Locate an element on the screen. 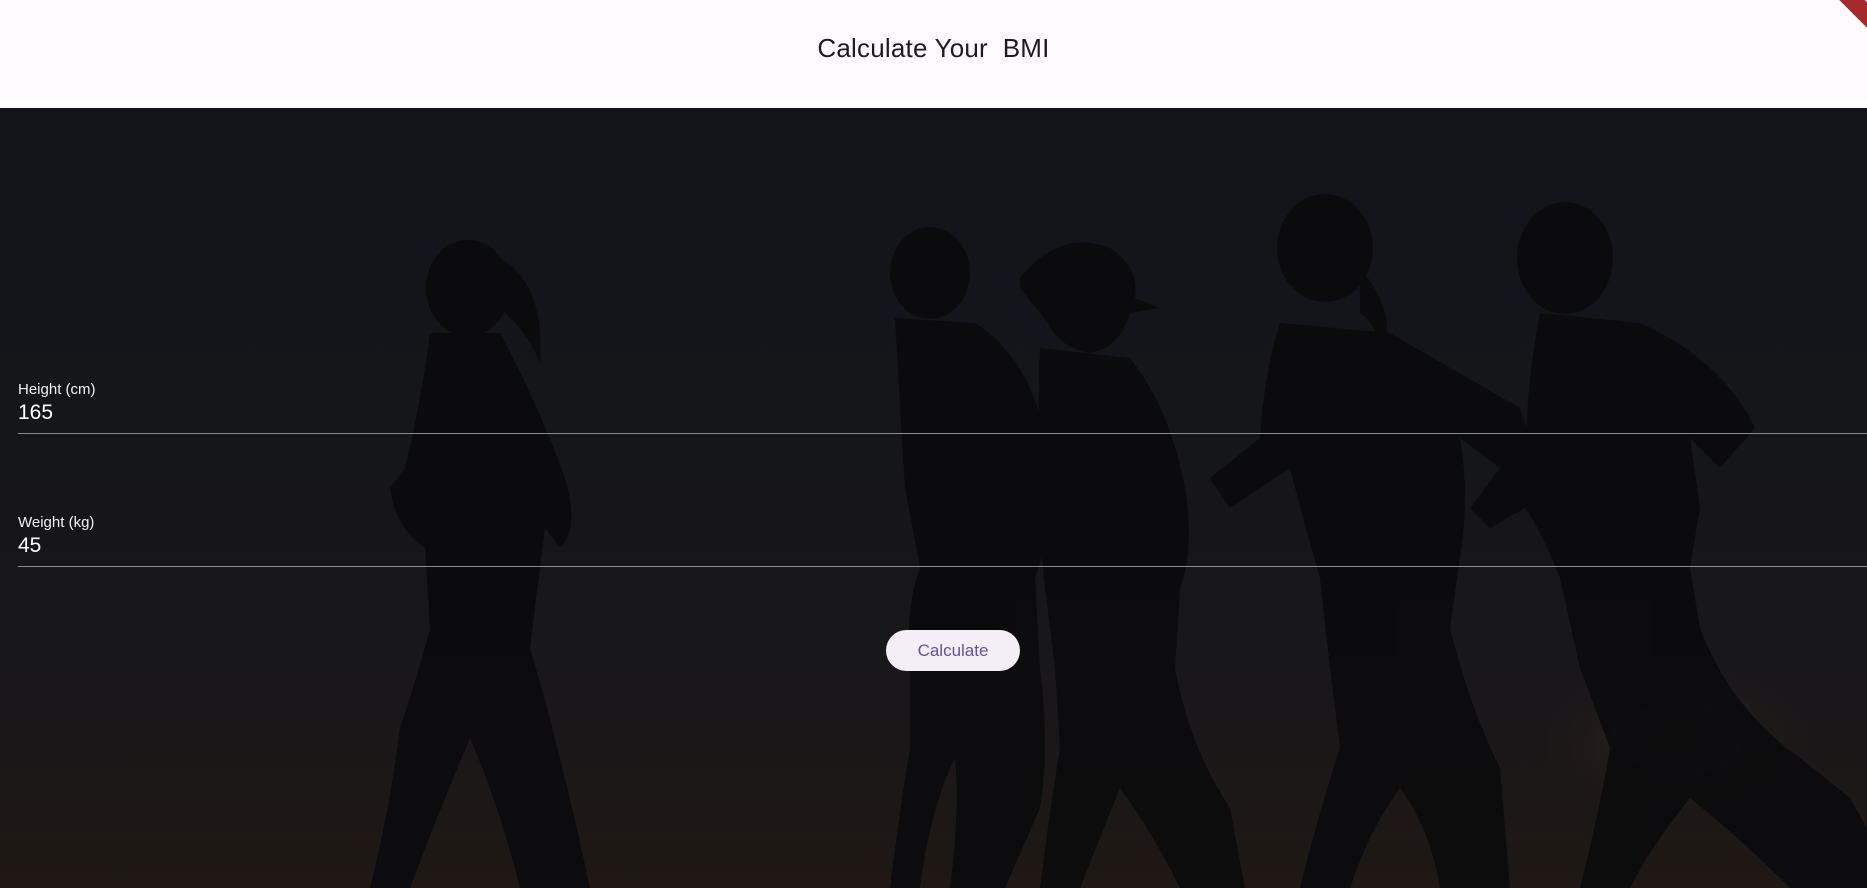 The width and height of the screenshot is (1867, 888). calculate-button: Calculate is located at coordinates (953, 650).